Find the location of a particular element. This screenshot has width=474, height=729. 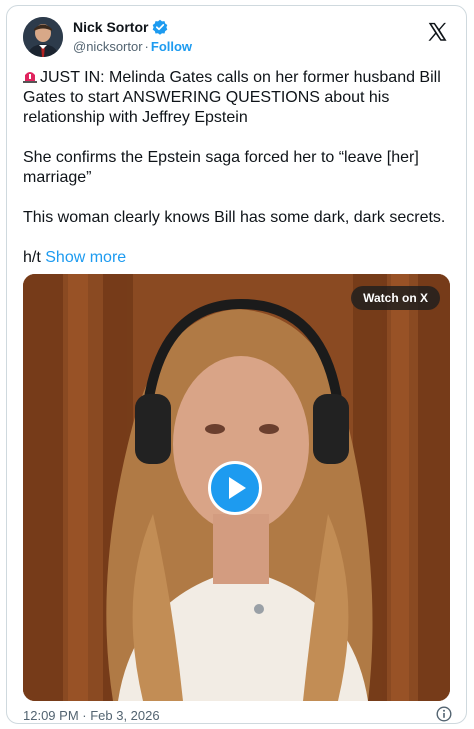

avatar is located at coordinates (43, 37).